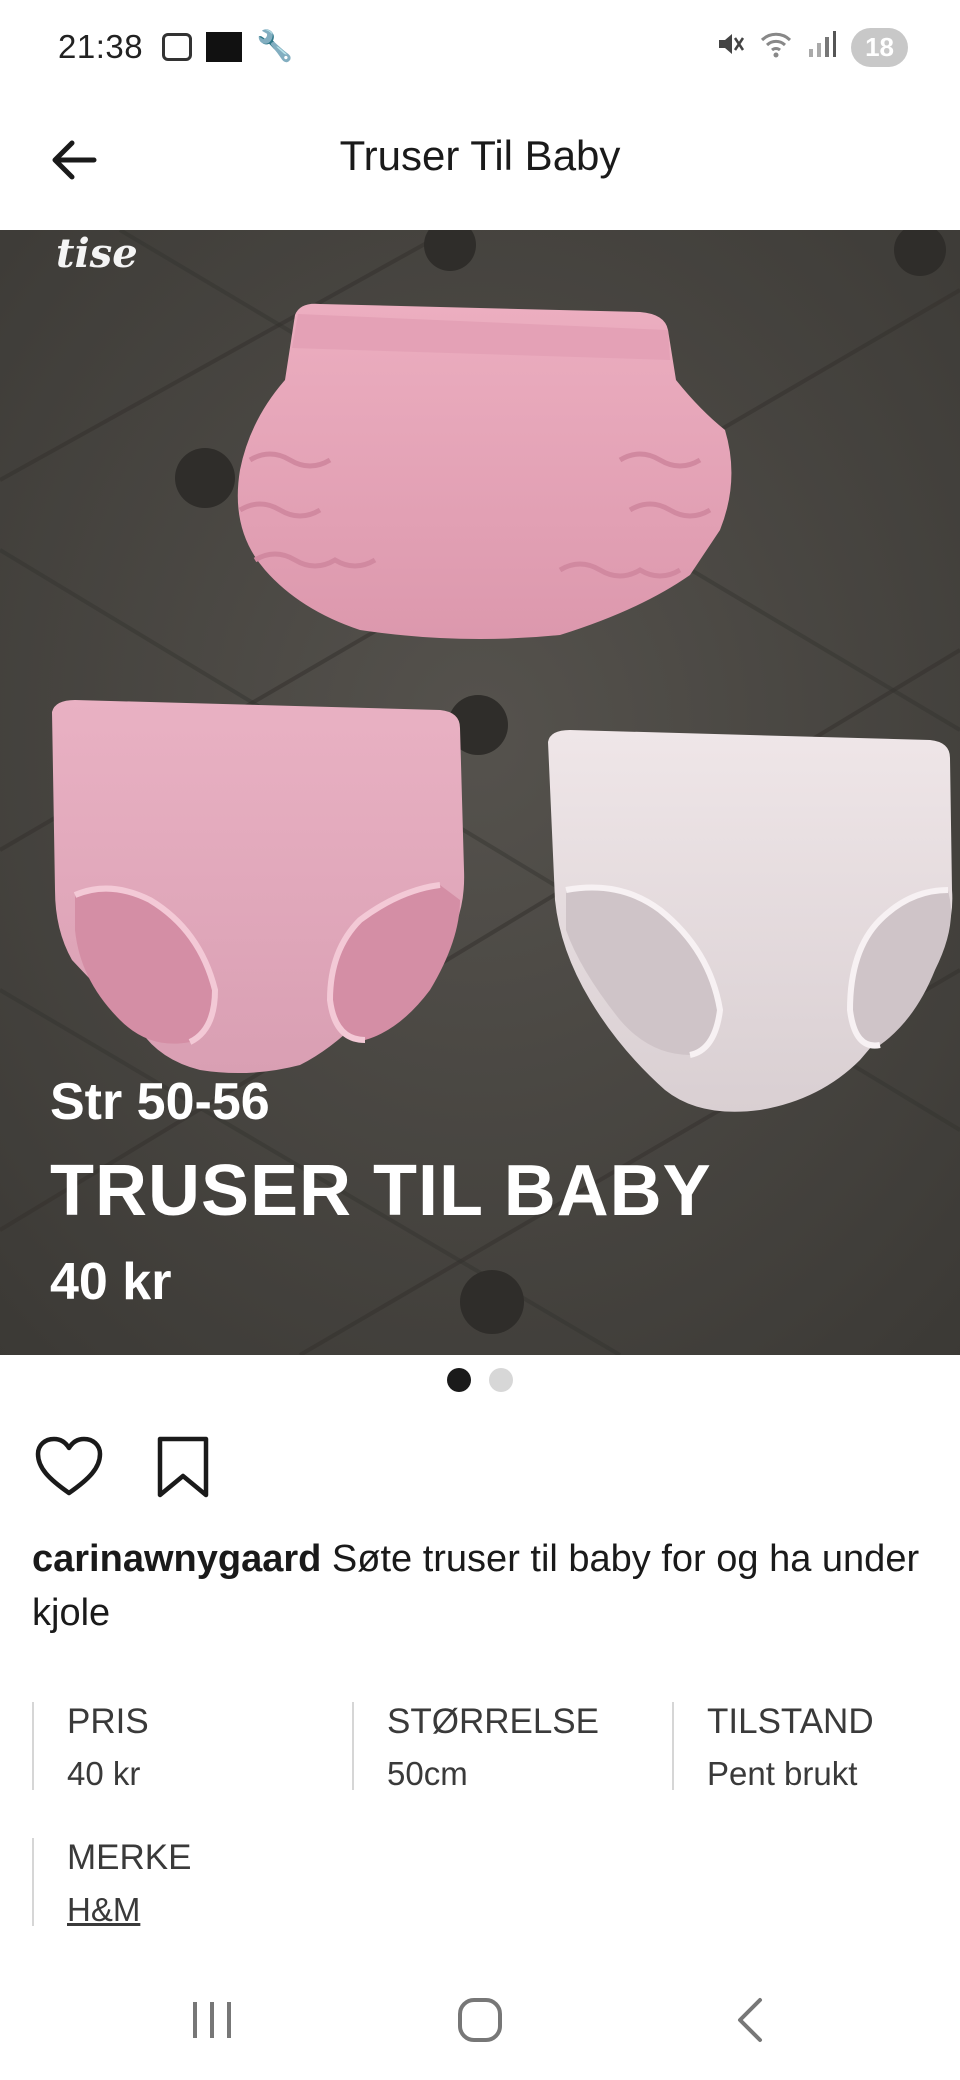 The height and width of the screenshot is (2080, 960). What do you see at coordinates (224, 47) in the screenshot?
I see `app-logo-icon` at bounding box center [224, 47].